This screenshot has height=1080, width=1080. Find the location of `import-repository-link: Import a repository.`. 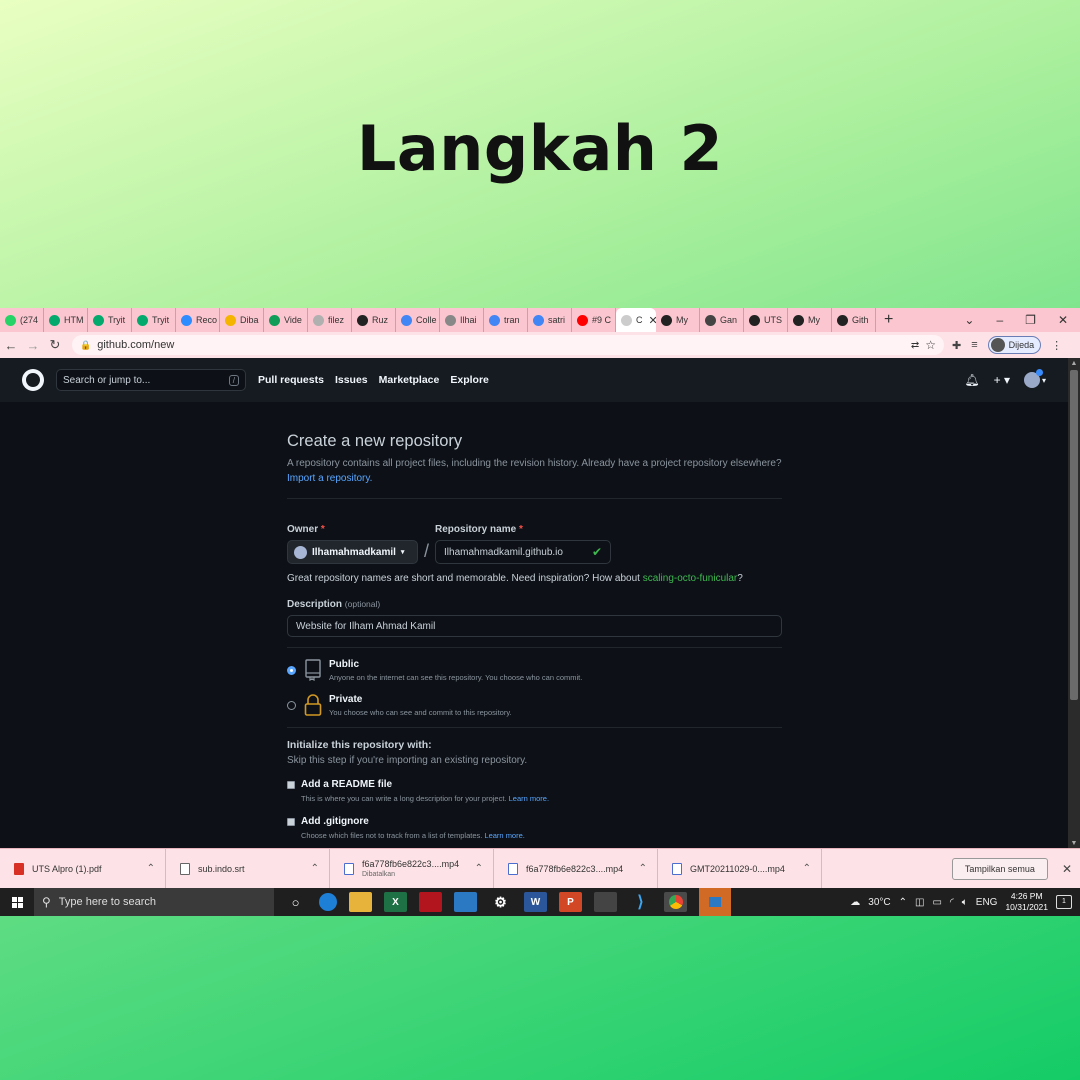

import-repository-link: Import a repository. is located at coordinates (329, 478).